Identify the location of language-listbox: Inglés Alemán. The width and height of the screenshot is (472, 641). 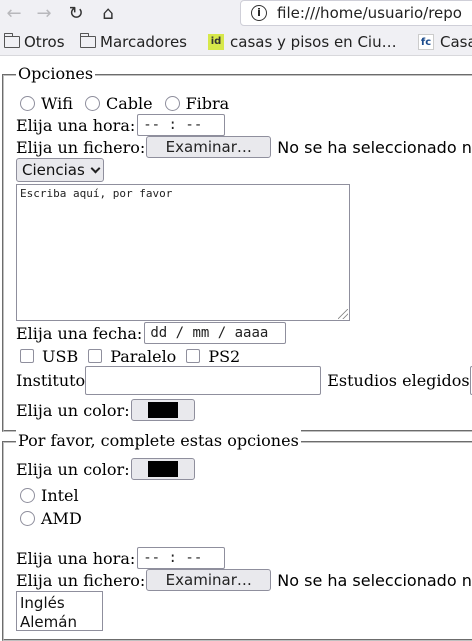
(59, 611).